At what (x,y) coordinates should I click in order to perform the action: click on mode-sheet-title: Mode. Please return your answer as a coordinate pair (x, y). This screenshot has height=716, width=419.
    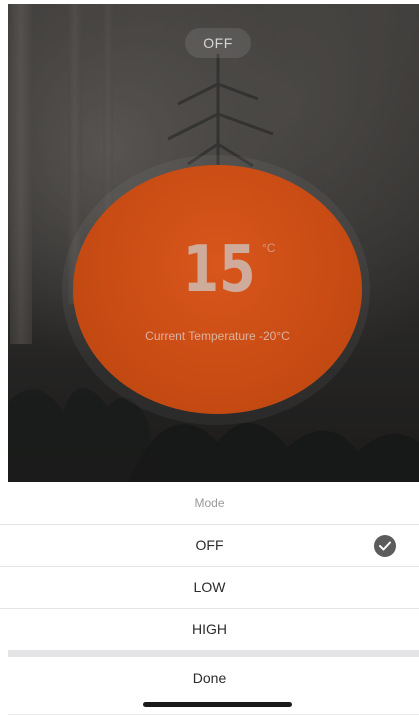
    Looking at the image, I should click on (209, 503).